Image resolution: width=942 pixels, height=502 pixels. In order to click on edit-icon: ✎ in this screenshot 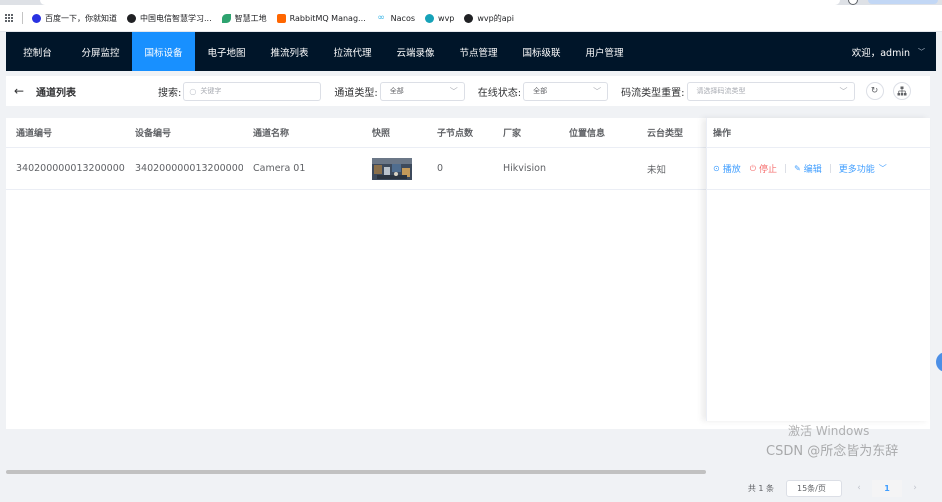, I will do `click(797, 168)`.